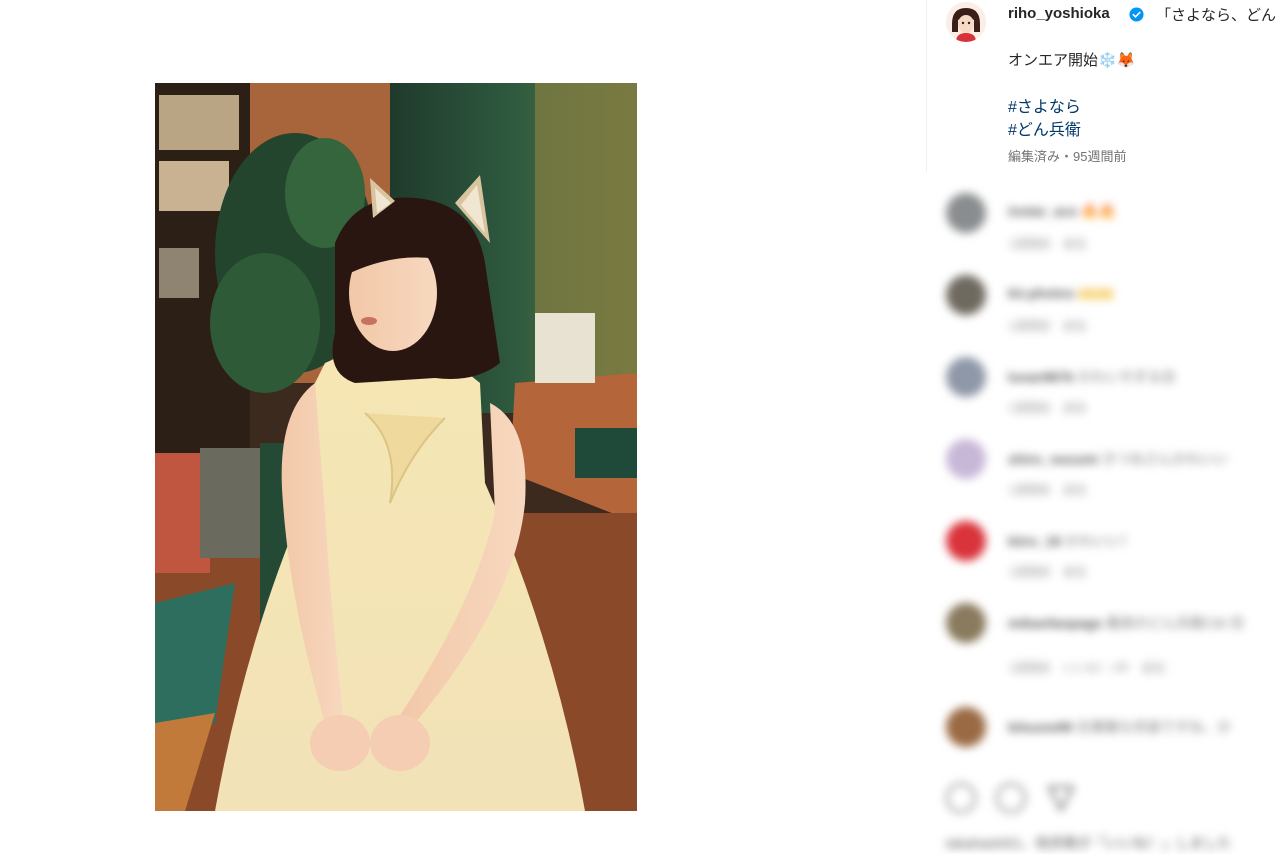  I want to click on commenter-username: mikanfanpage, so click(1055, 623).